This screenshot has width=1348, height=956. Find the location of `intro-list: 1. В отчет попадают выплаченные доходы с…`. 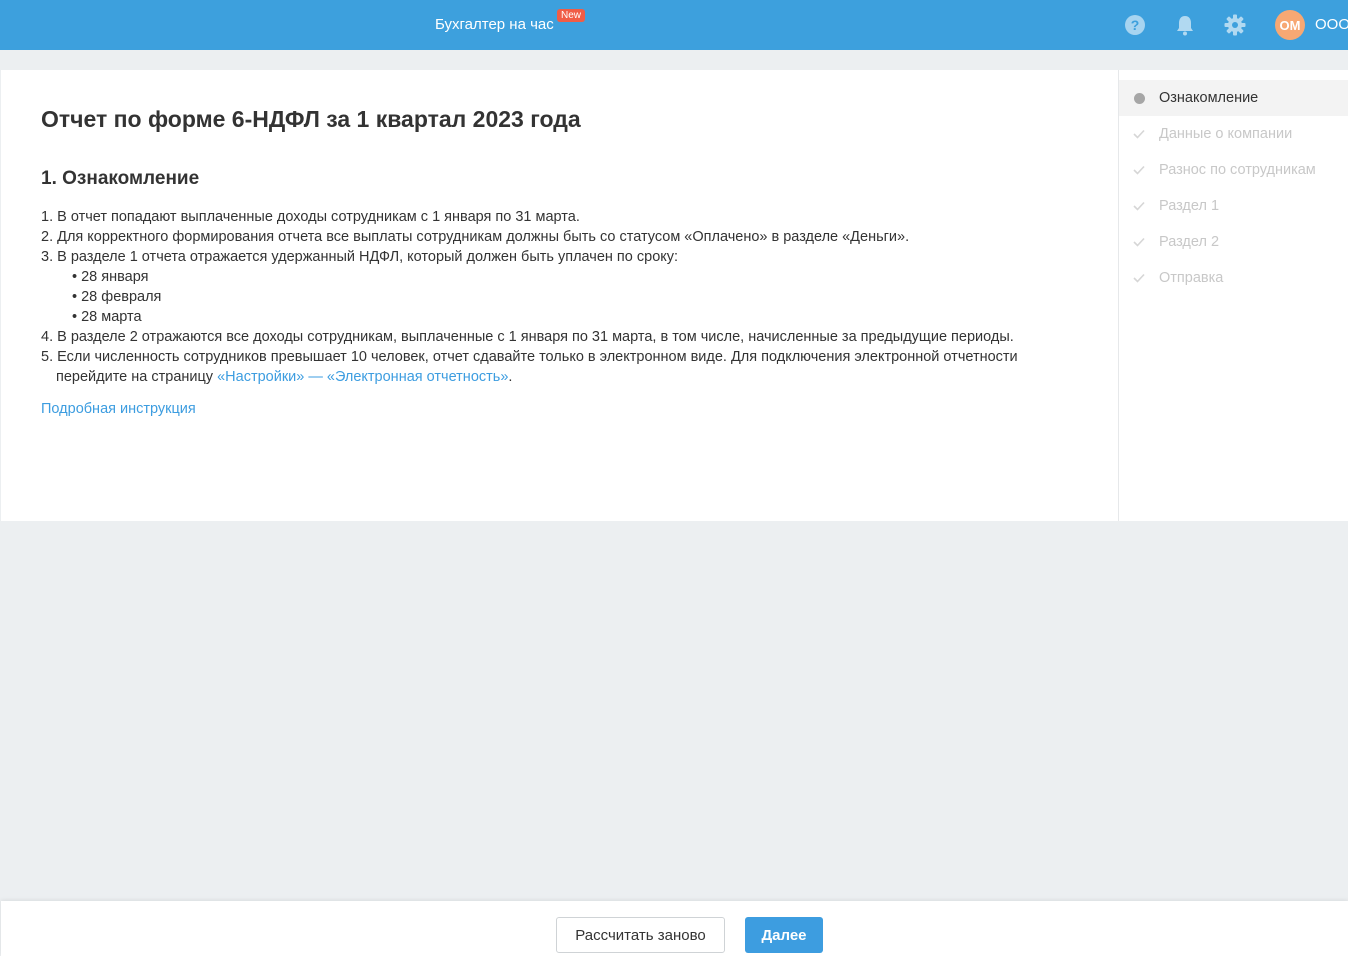

intro-list: 1. В отчет попадают выплаченные доходы с… is located at coordinates (566, 297).